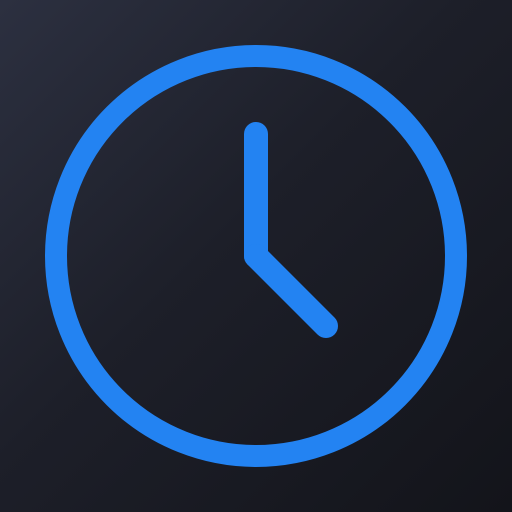  What do you see at coordinates (291, 291) in the screenshot?
I see `minute-hand` at bounding box center [291, 291].